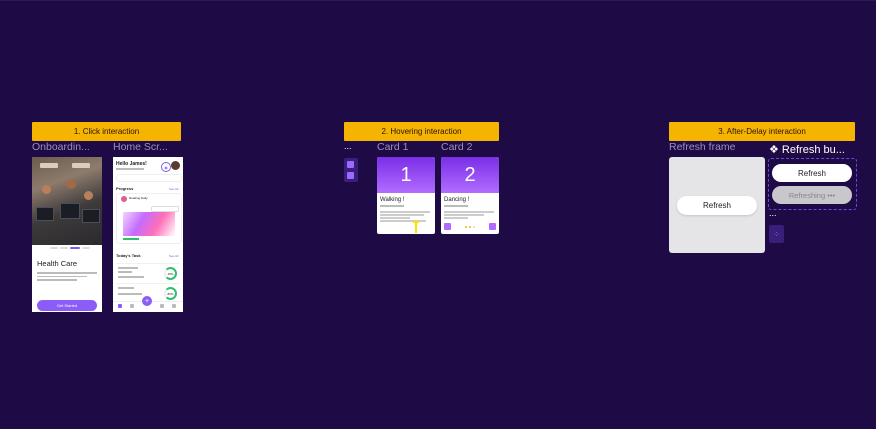 The width and height of the screenshot is (876, 429). What do you see at coordinates (70, 248) in the screenshot?
I see `onboarding-pager` at bounding box center [70, 248].